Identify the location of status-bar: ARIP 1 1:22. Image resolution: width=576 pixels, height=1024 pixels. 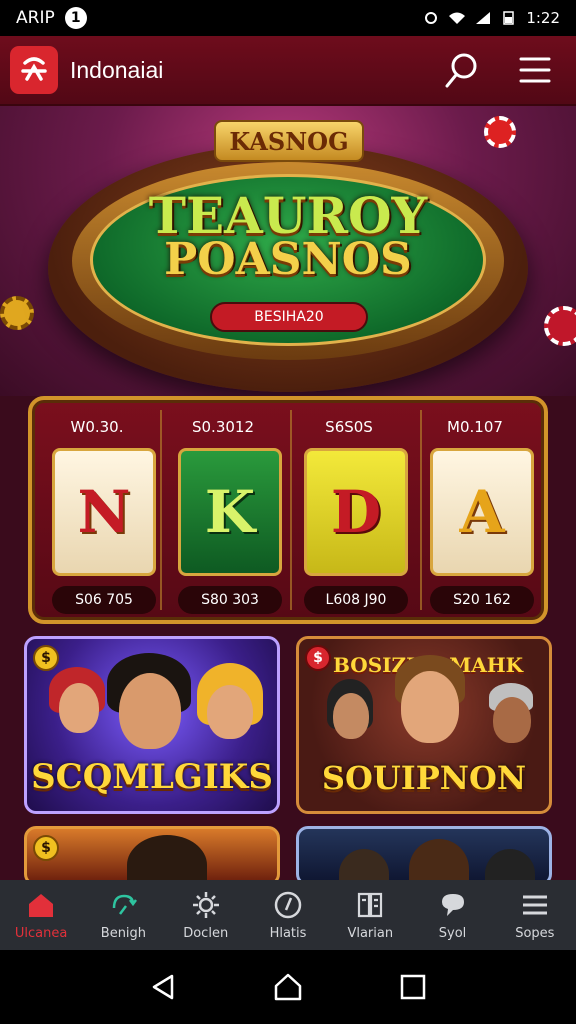
(288, 18).